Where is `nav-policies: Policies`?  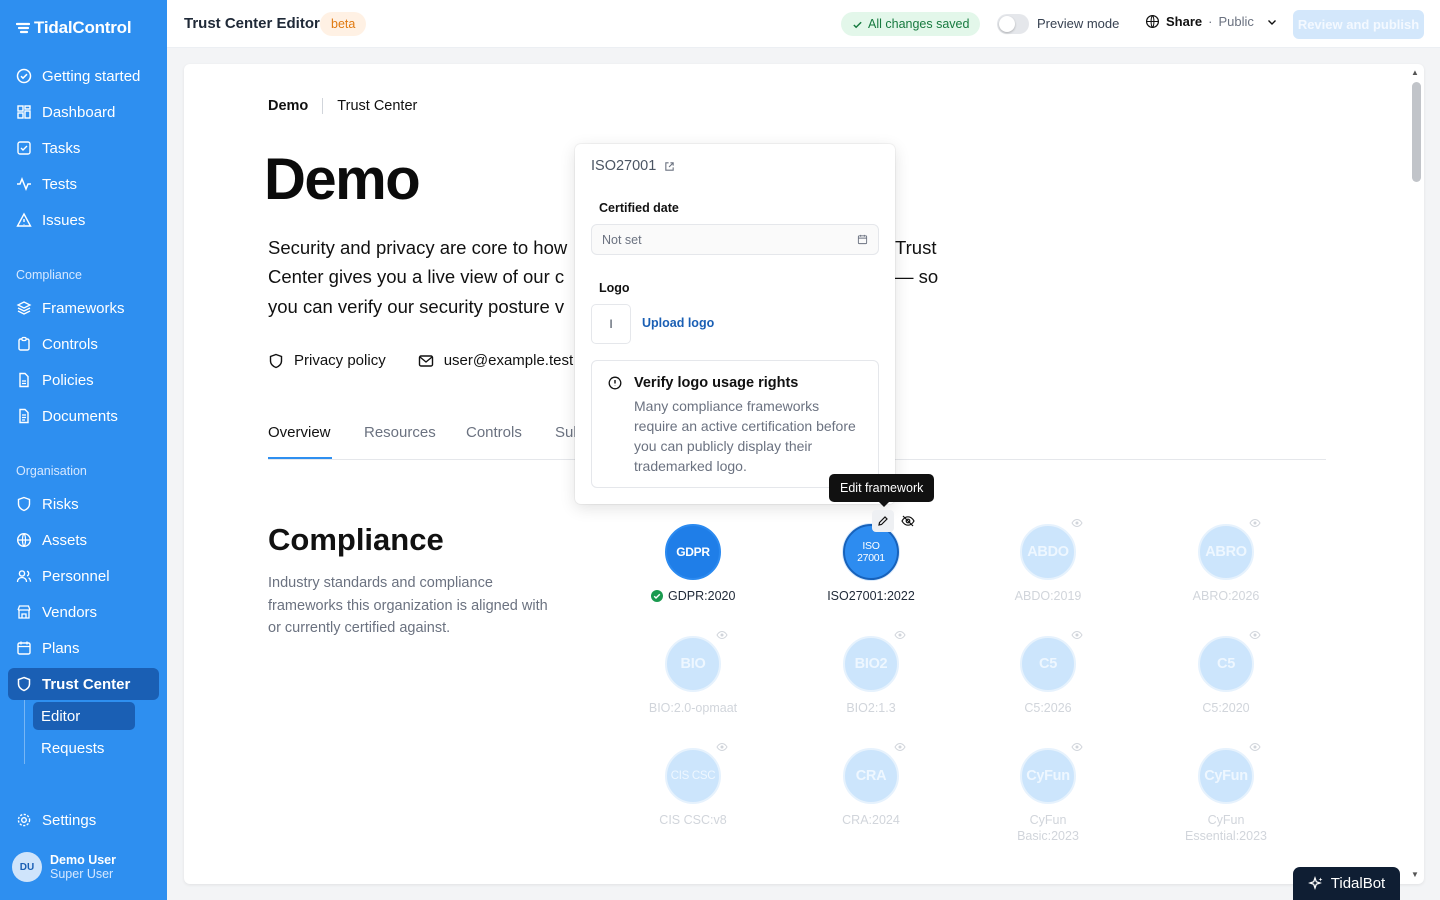
nav-policies: Policies is located at coordinates (83, 380).